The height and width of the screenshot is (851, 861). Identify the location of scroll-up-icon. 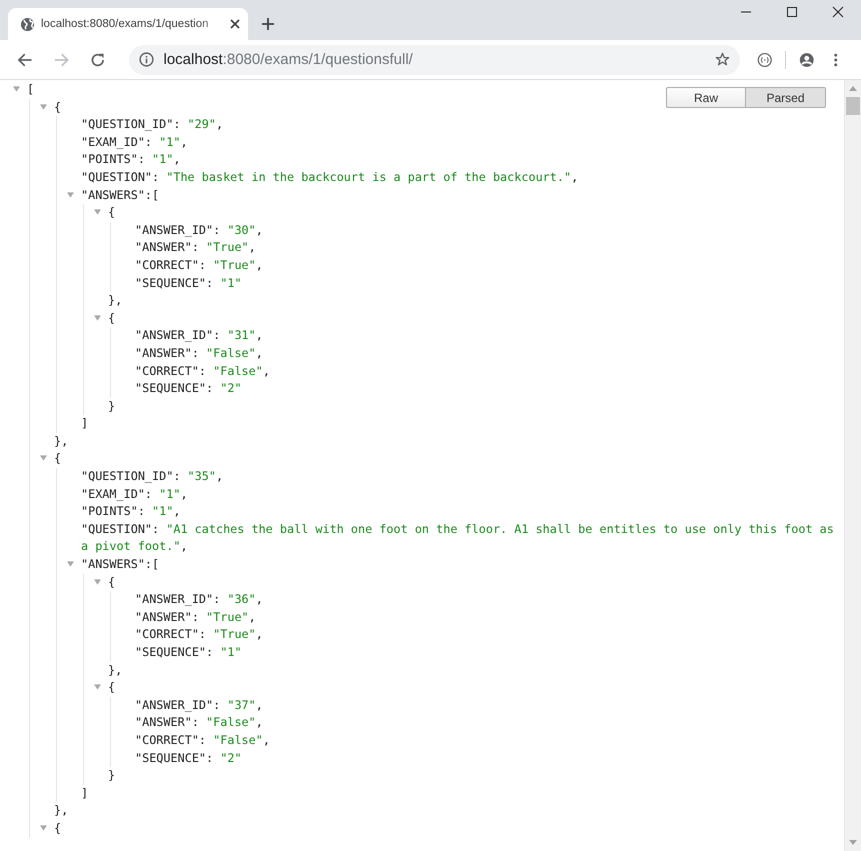
(853, 88).